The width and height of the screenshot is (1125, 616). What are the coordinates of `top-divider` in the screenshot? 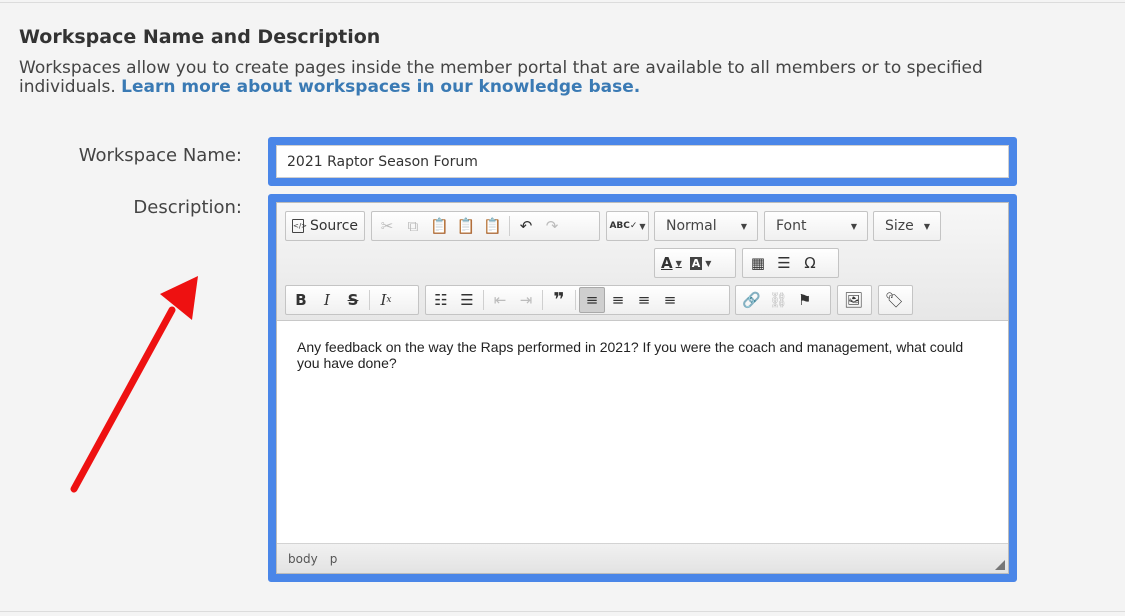 It's located at (562, 2).